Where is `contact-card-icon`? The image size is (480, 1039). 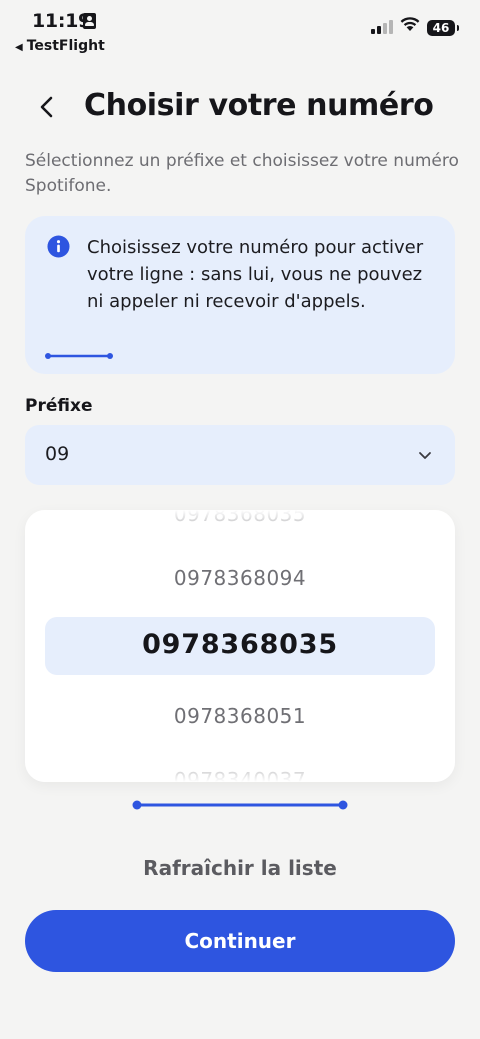 contact-card-icon is located at coordinates (89, 21).